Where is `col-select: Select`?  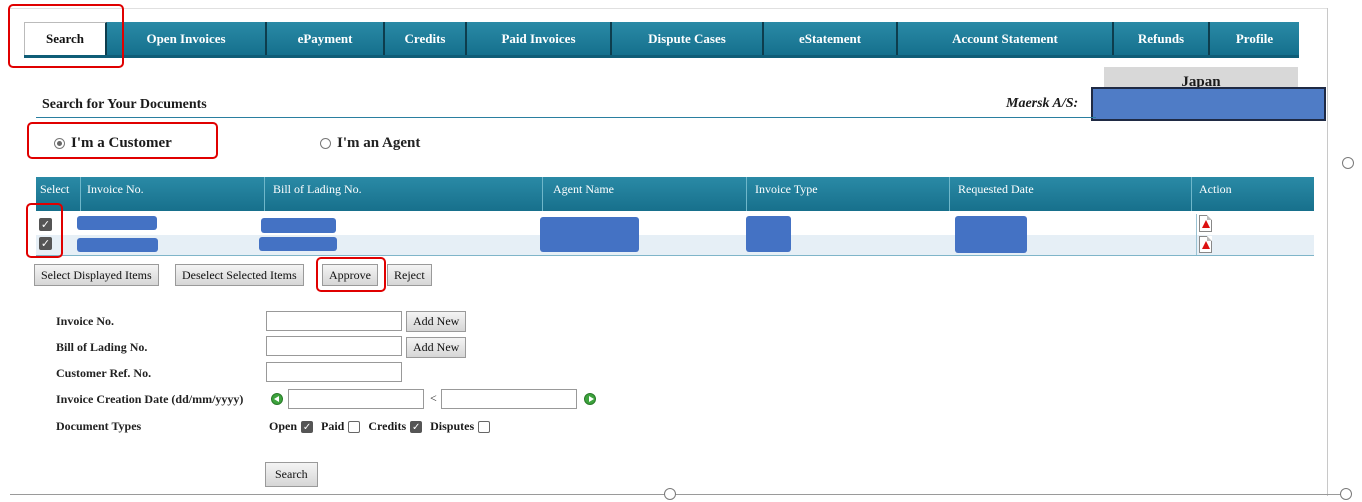
col-select: Select is located at coordinates (55, 189).